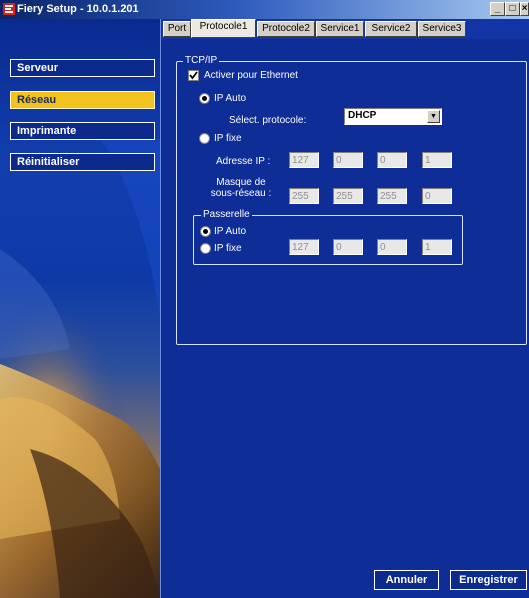  I want to click on ip-auto-radio, so click(204, 98).